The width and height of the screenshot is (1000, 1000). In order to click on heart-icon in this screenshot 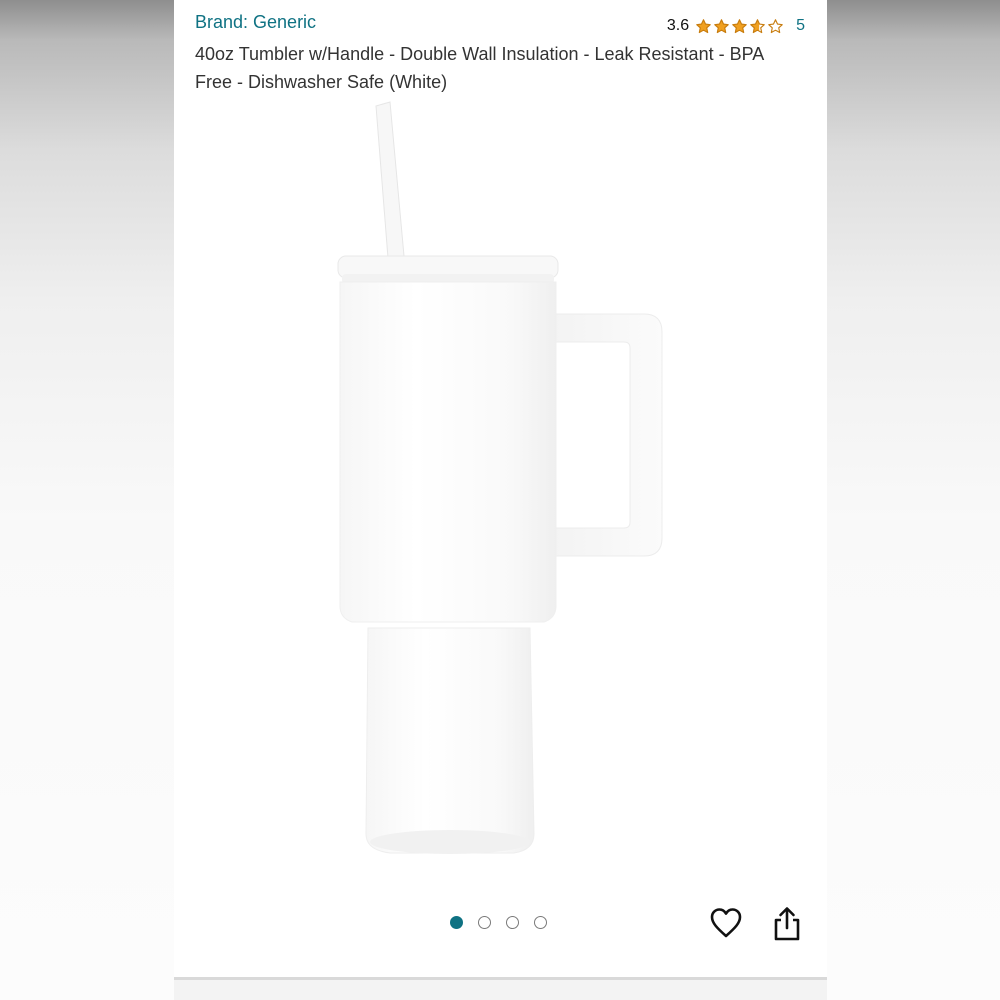, I will do `click(726, 923)`.